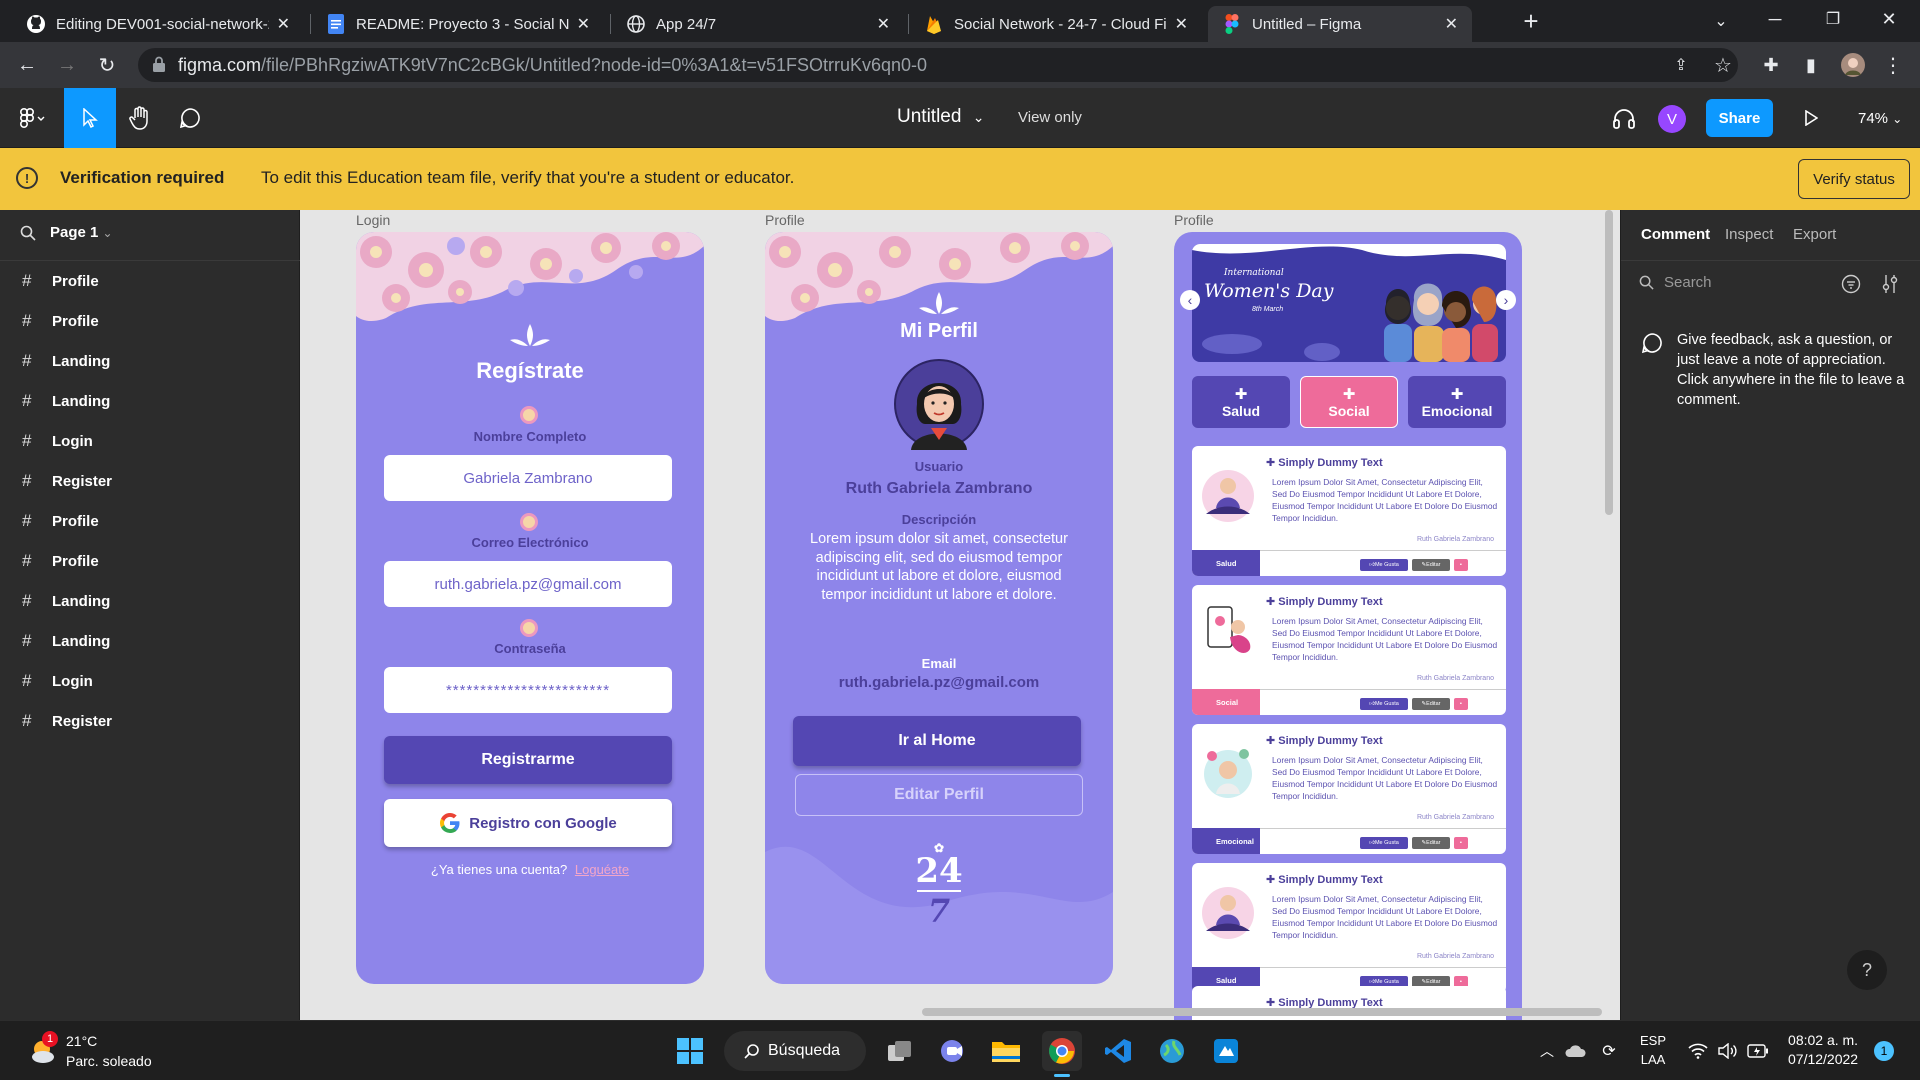 The height and width of the screenshot is (1080, 1920). Describe the element at coordinates (373, 220) in the screenshot. I see `frame-label-login: Login` at that location.